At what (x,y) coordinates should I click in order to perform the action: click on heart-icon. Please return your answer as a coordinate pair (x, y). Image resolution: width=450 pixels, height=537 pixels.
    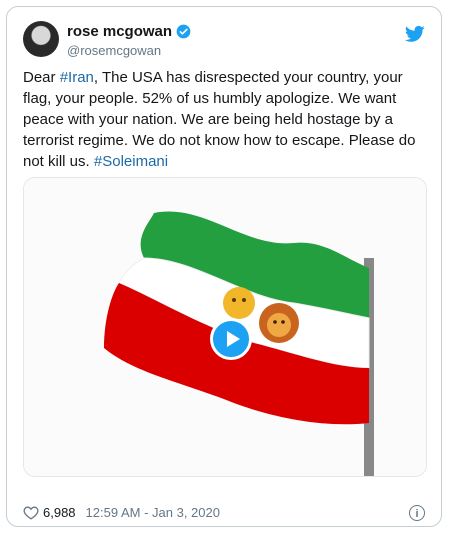
    Looking at the image, I should click on (31, 512).